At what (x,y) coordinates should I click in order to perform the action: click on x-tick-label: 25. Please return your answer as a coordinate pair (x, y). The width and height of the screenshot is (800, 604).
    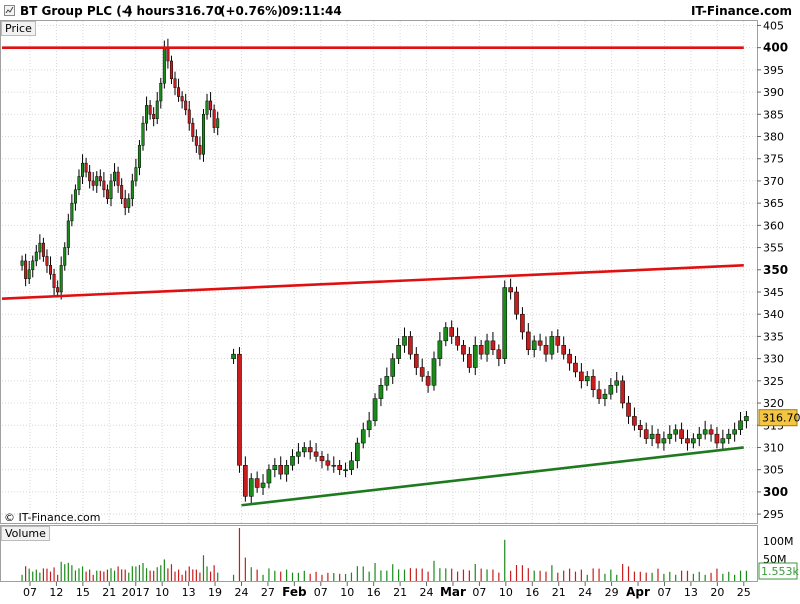
    Looking at the image, I should click on (744, 592).